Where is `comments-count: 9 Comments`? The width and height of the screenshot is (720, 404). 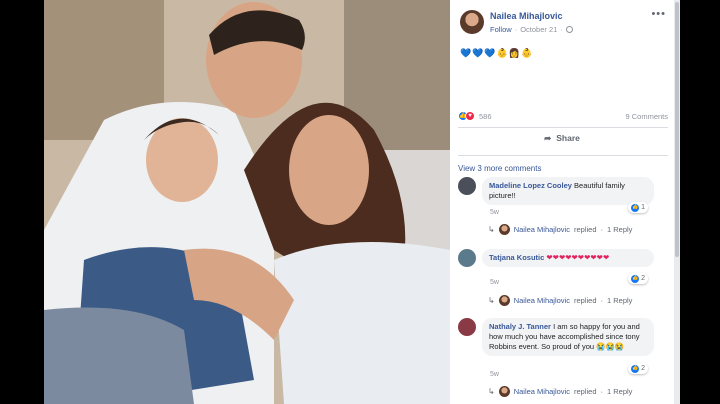
comments-count: 9 Comments is located at coordinates (646, 116).